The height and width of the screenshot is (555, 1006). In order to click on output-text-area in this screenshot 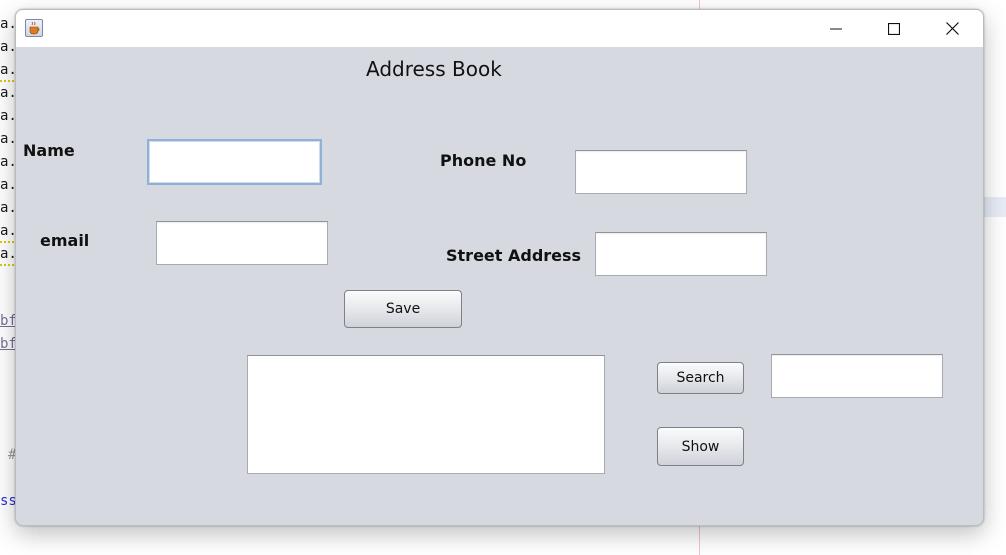, I will do `click(426, 414)`.